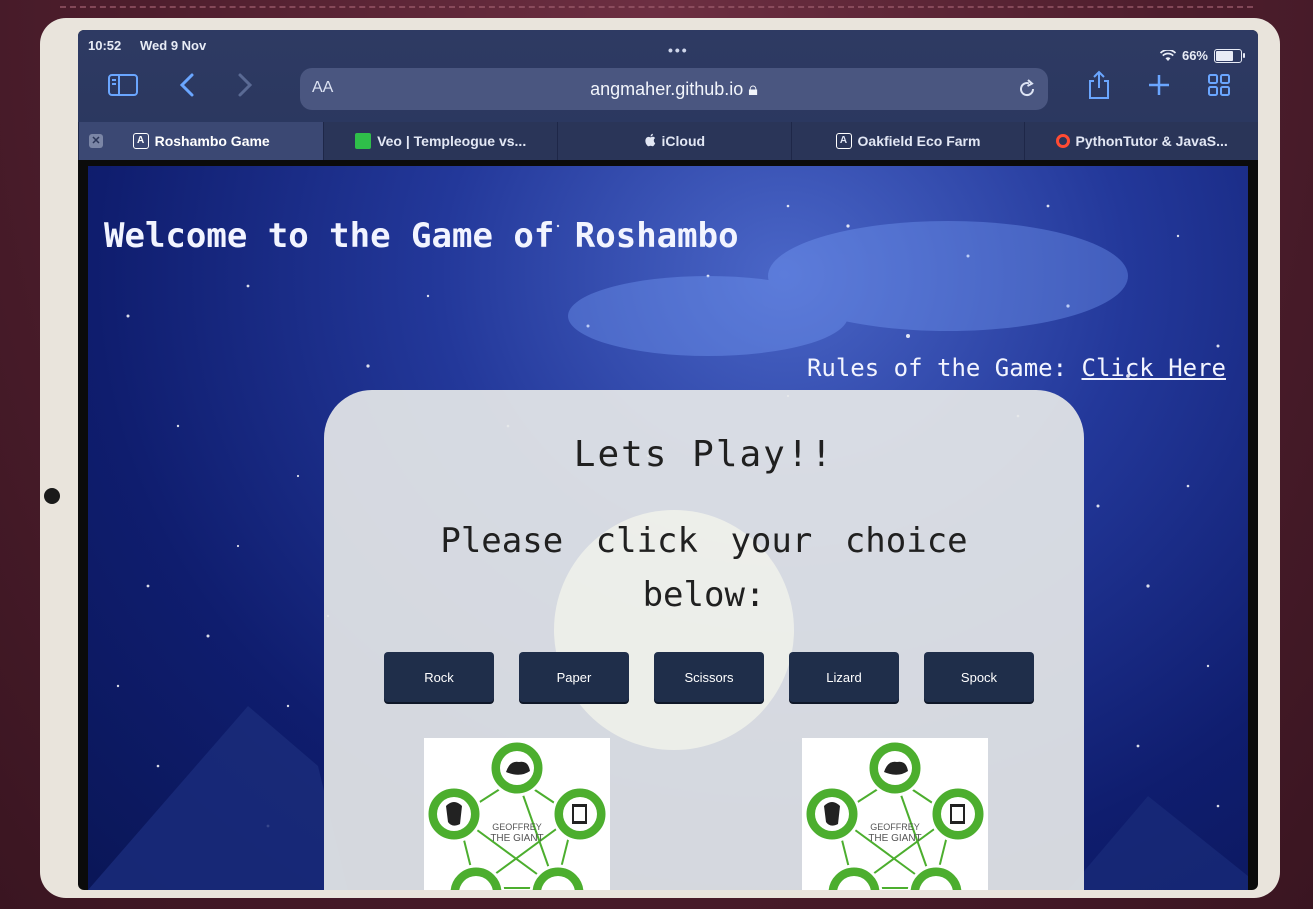 The width and height of the screenshot is (1313, 909). What do you see at coordinates (96, 141) in the screenshot?
I see `close-tab-icon: ✕` at bounding box center [96, 141].